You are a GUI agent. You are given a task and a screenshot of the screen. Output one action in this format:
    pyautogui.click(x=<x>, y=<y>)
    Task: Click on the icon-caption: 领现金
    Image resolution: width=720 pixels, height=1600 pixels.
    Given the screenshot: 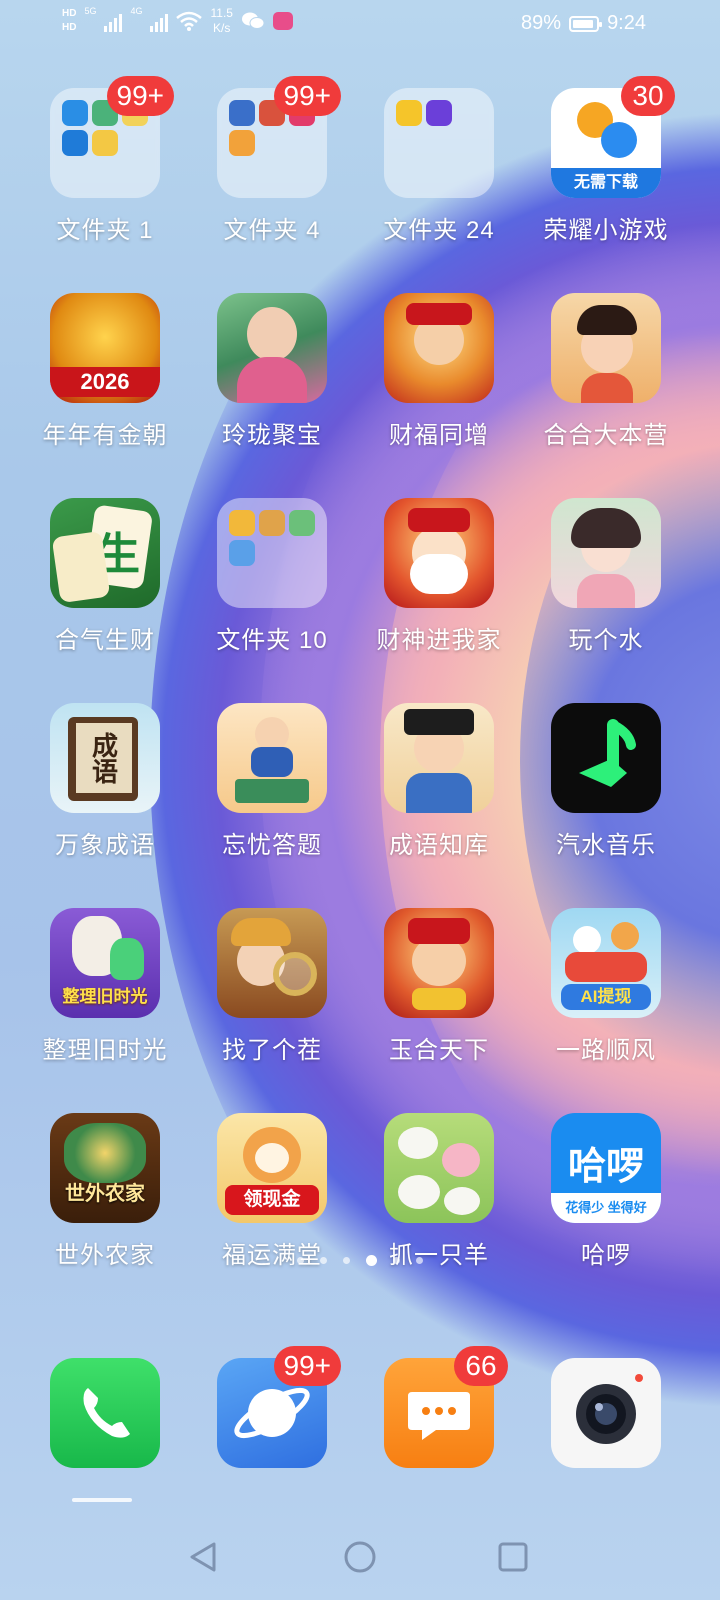 What is the action you would take?
    pyautogui.click(x=272, y=1200)
    